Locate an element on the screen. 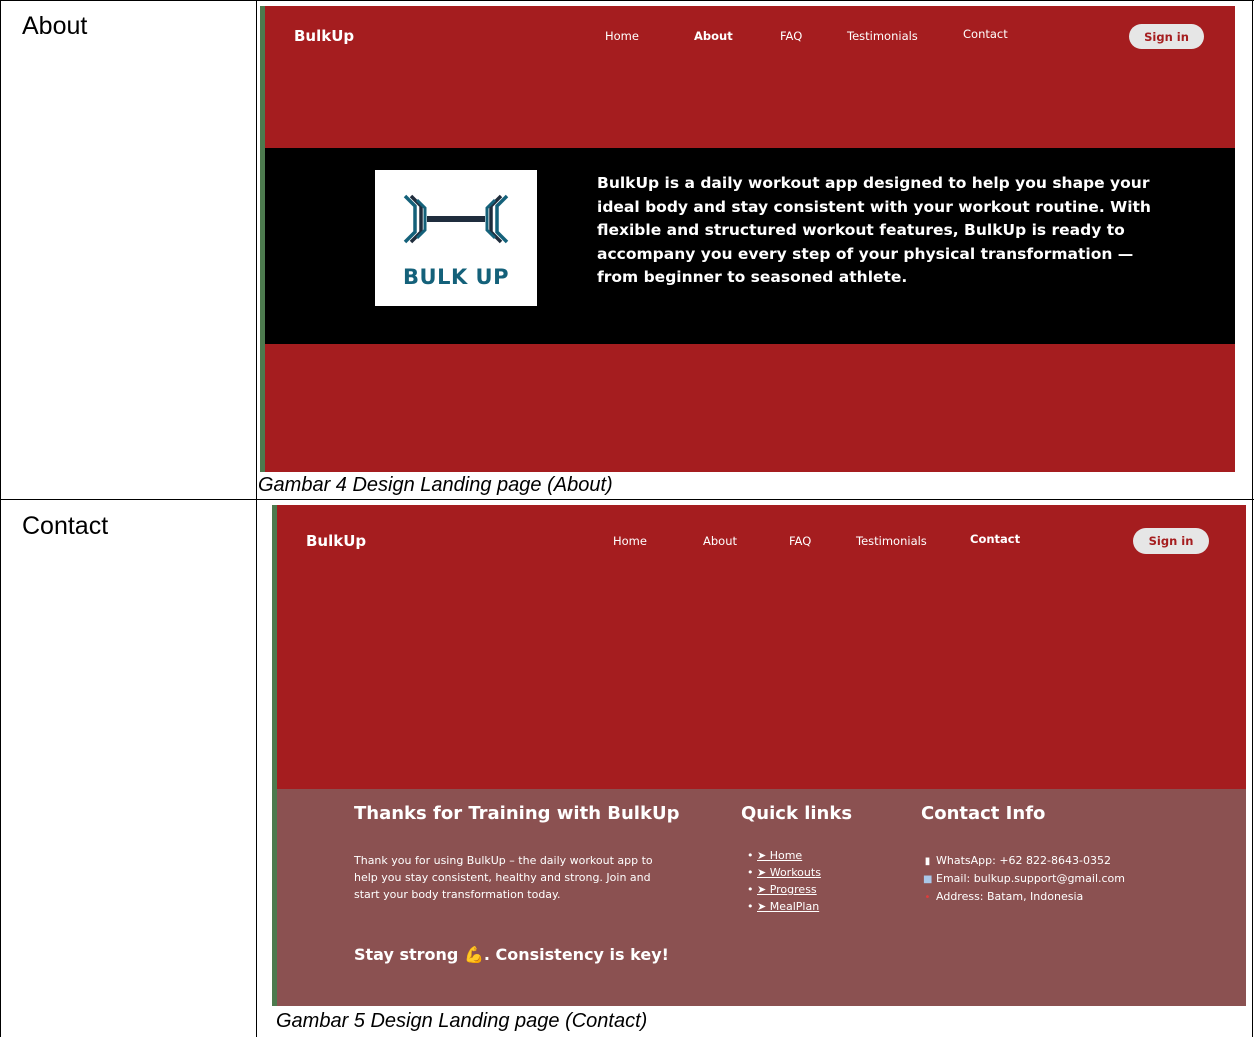  table-column-divider is located at coordinates (256, 518).